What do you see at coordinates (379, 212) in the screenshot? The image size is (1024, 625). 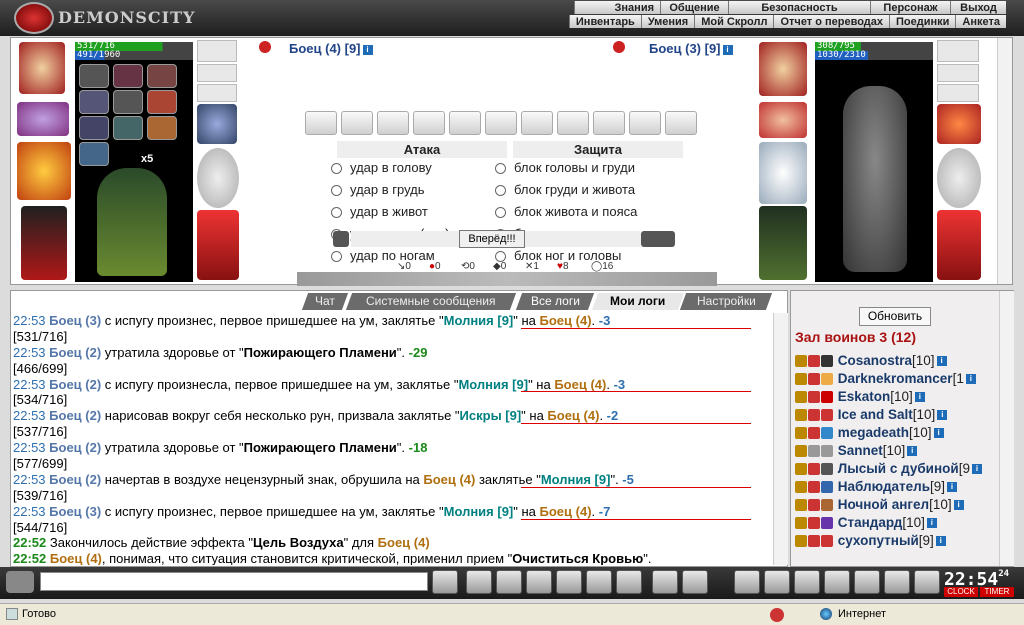 I see `attack-option: удар в живот` at bounding box center [379, 212].